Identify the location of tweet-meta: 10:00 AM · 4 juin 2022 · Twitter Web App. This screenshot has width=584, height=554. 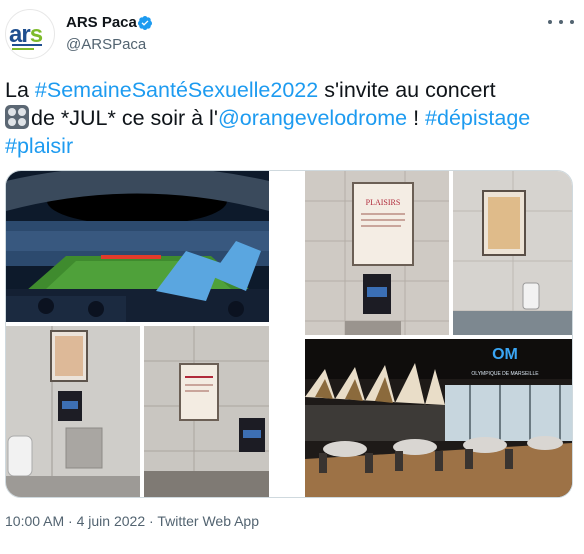
(132, 521).